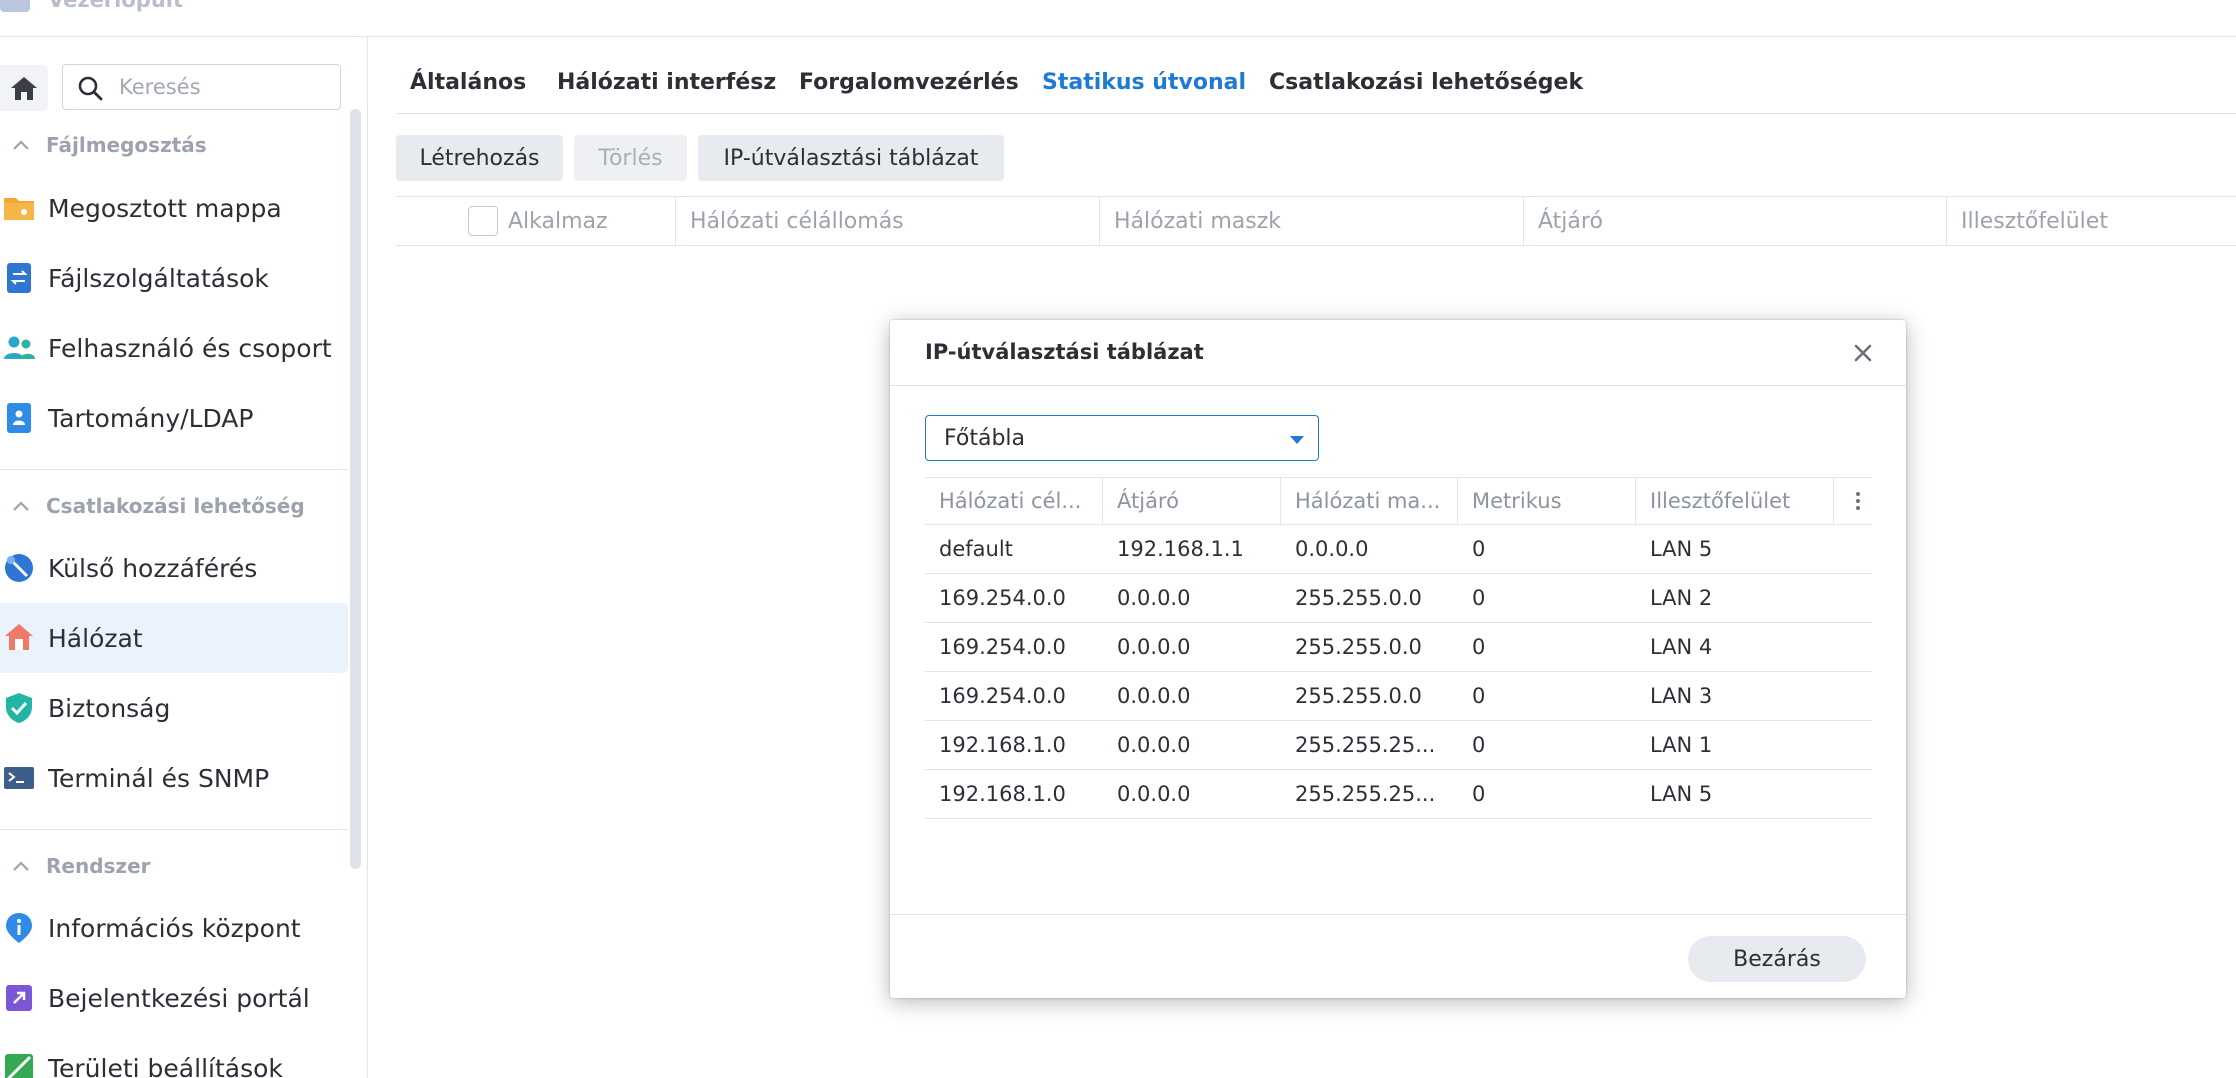 This screenshot has width=2236, height=1078. What do you see at coordinates (1002, 598) in the screenshot?
I see `cell-destination: 169.254.0.0` at bounding box center [1002, 598].